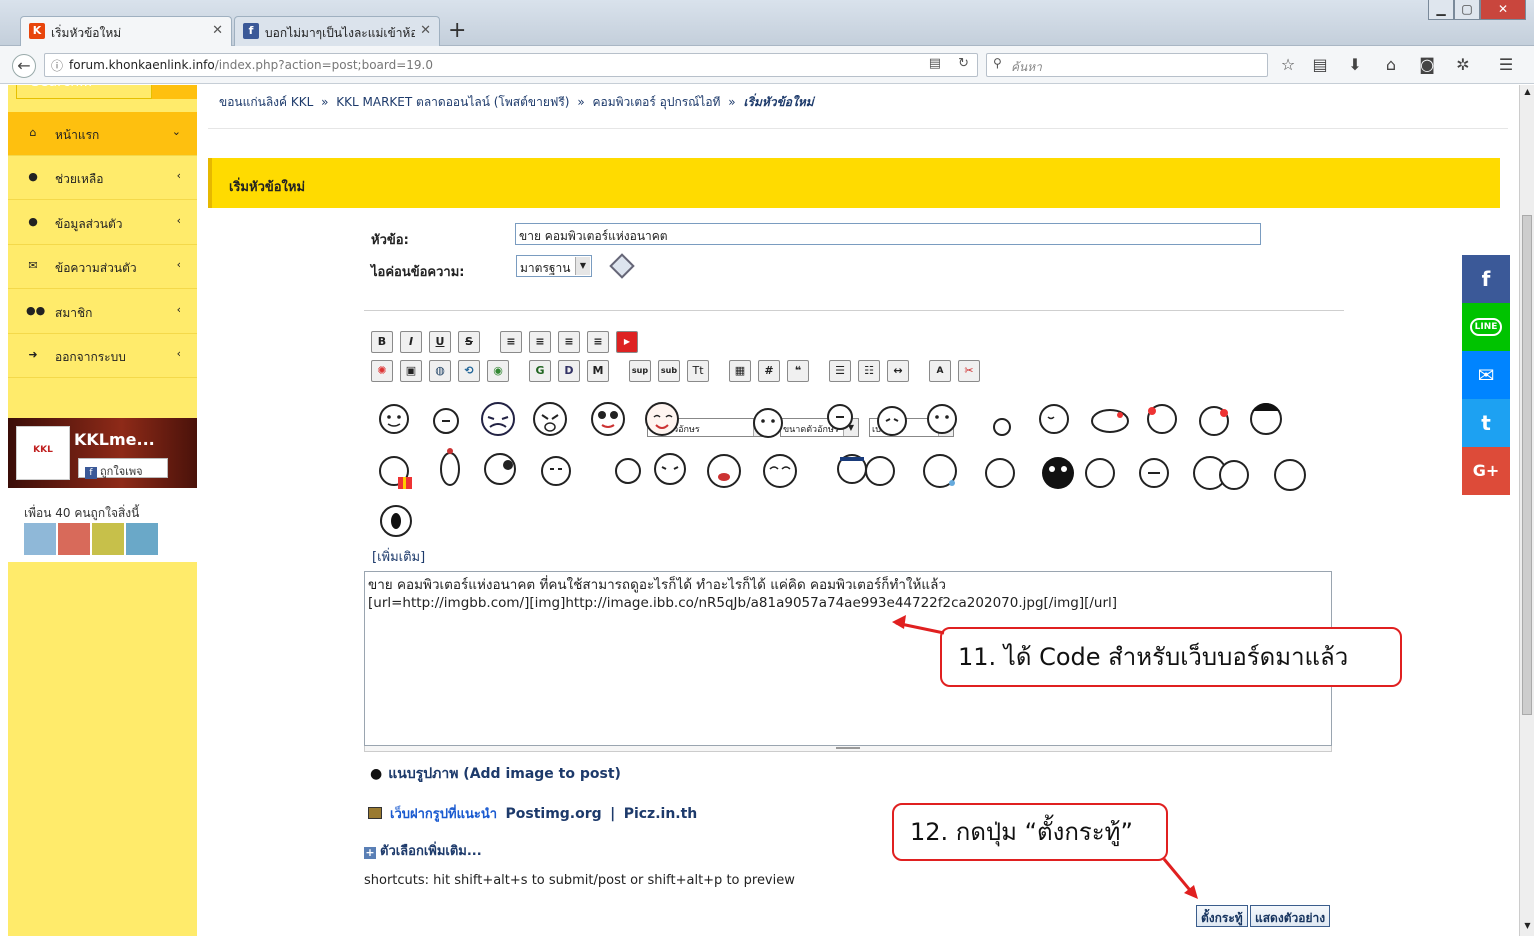 This screenshot has width=1534, height=936. Describe the element at coordinates (337, 31) in the screenshot. I see `tab-facebook: f บอกไม่มาๆเป็นไงละแม่เข้าห้องส ✕` at that location.